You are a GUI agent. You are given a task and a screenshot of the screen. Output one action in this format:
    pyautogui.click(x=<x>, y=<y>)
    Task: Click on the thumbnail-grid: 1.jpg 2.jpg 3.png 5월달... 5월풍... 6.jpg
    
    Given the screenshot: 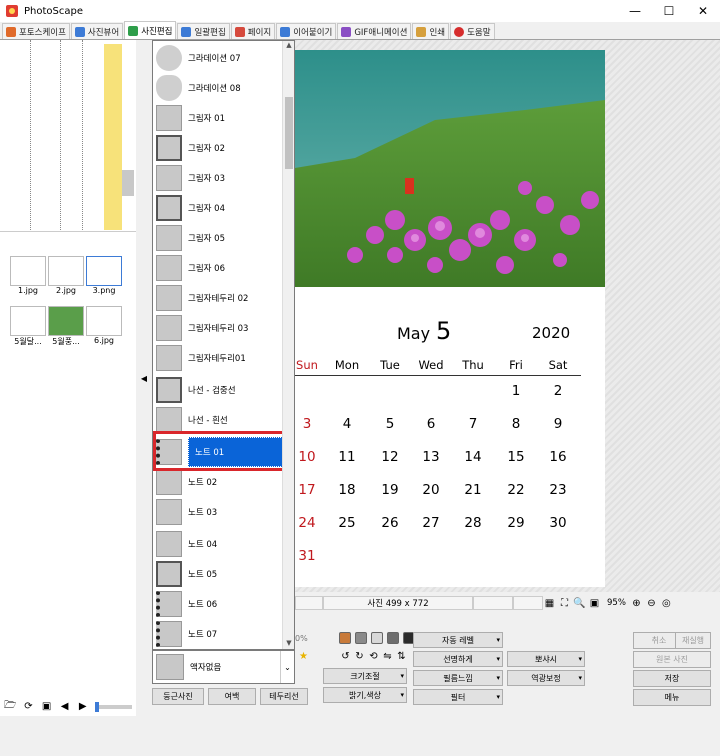 What is the action you would take?
    pyautogui.click(x=68, y=468)
    